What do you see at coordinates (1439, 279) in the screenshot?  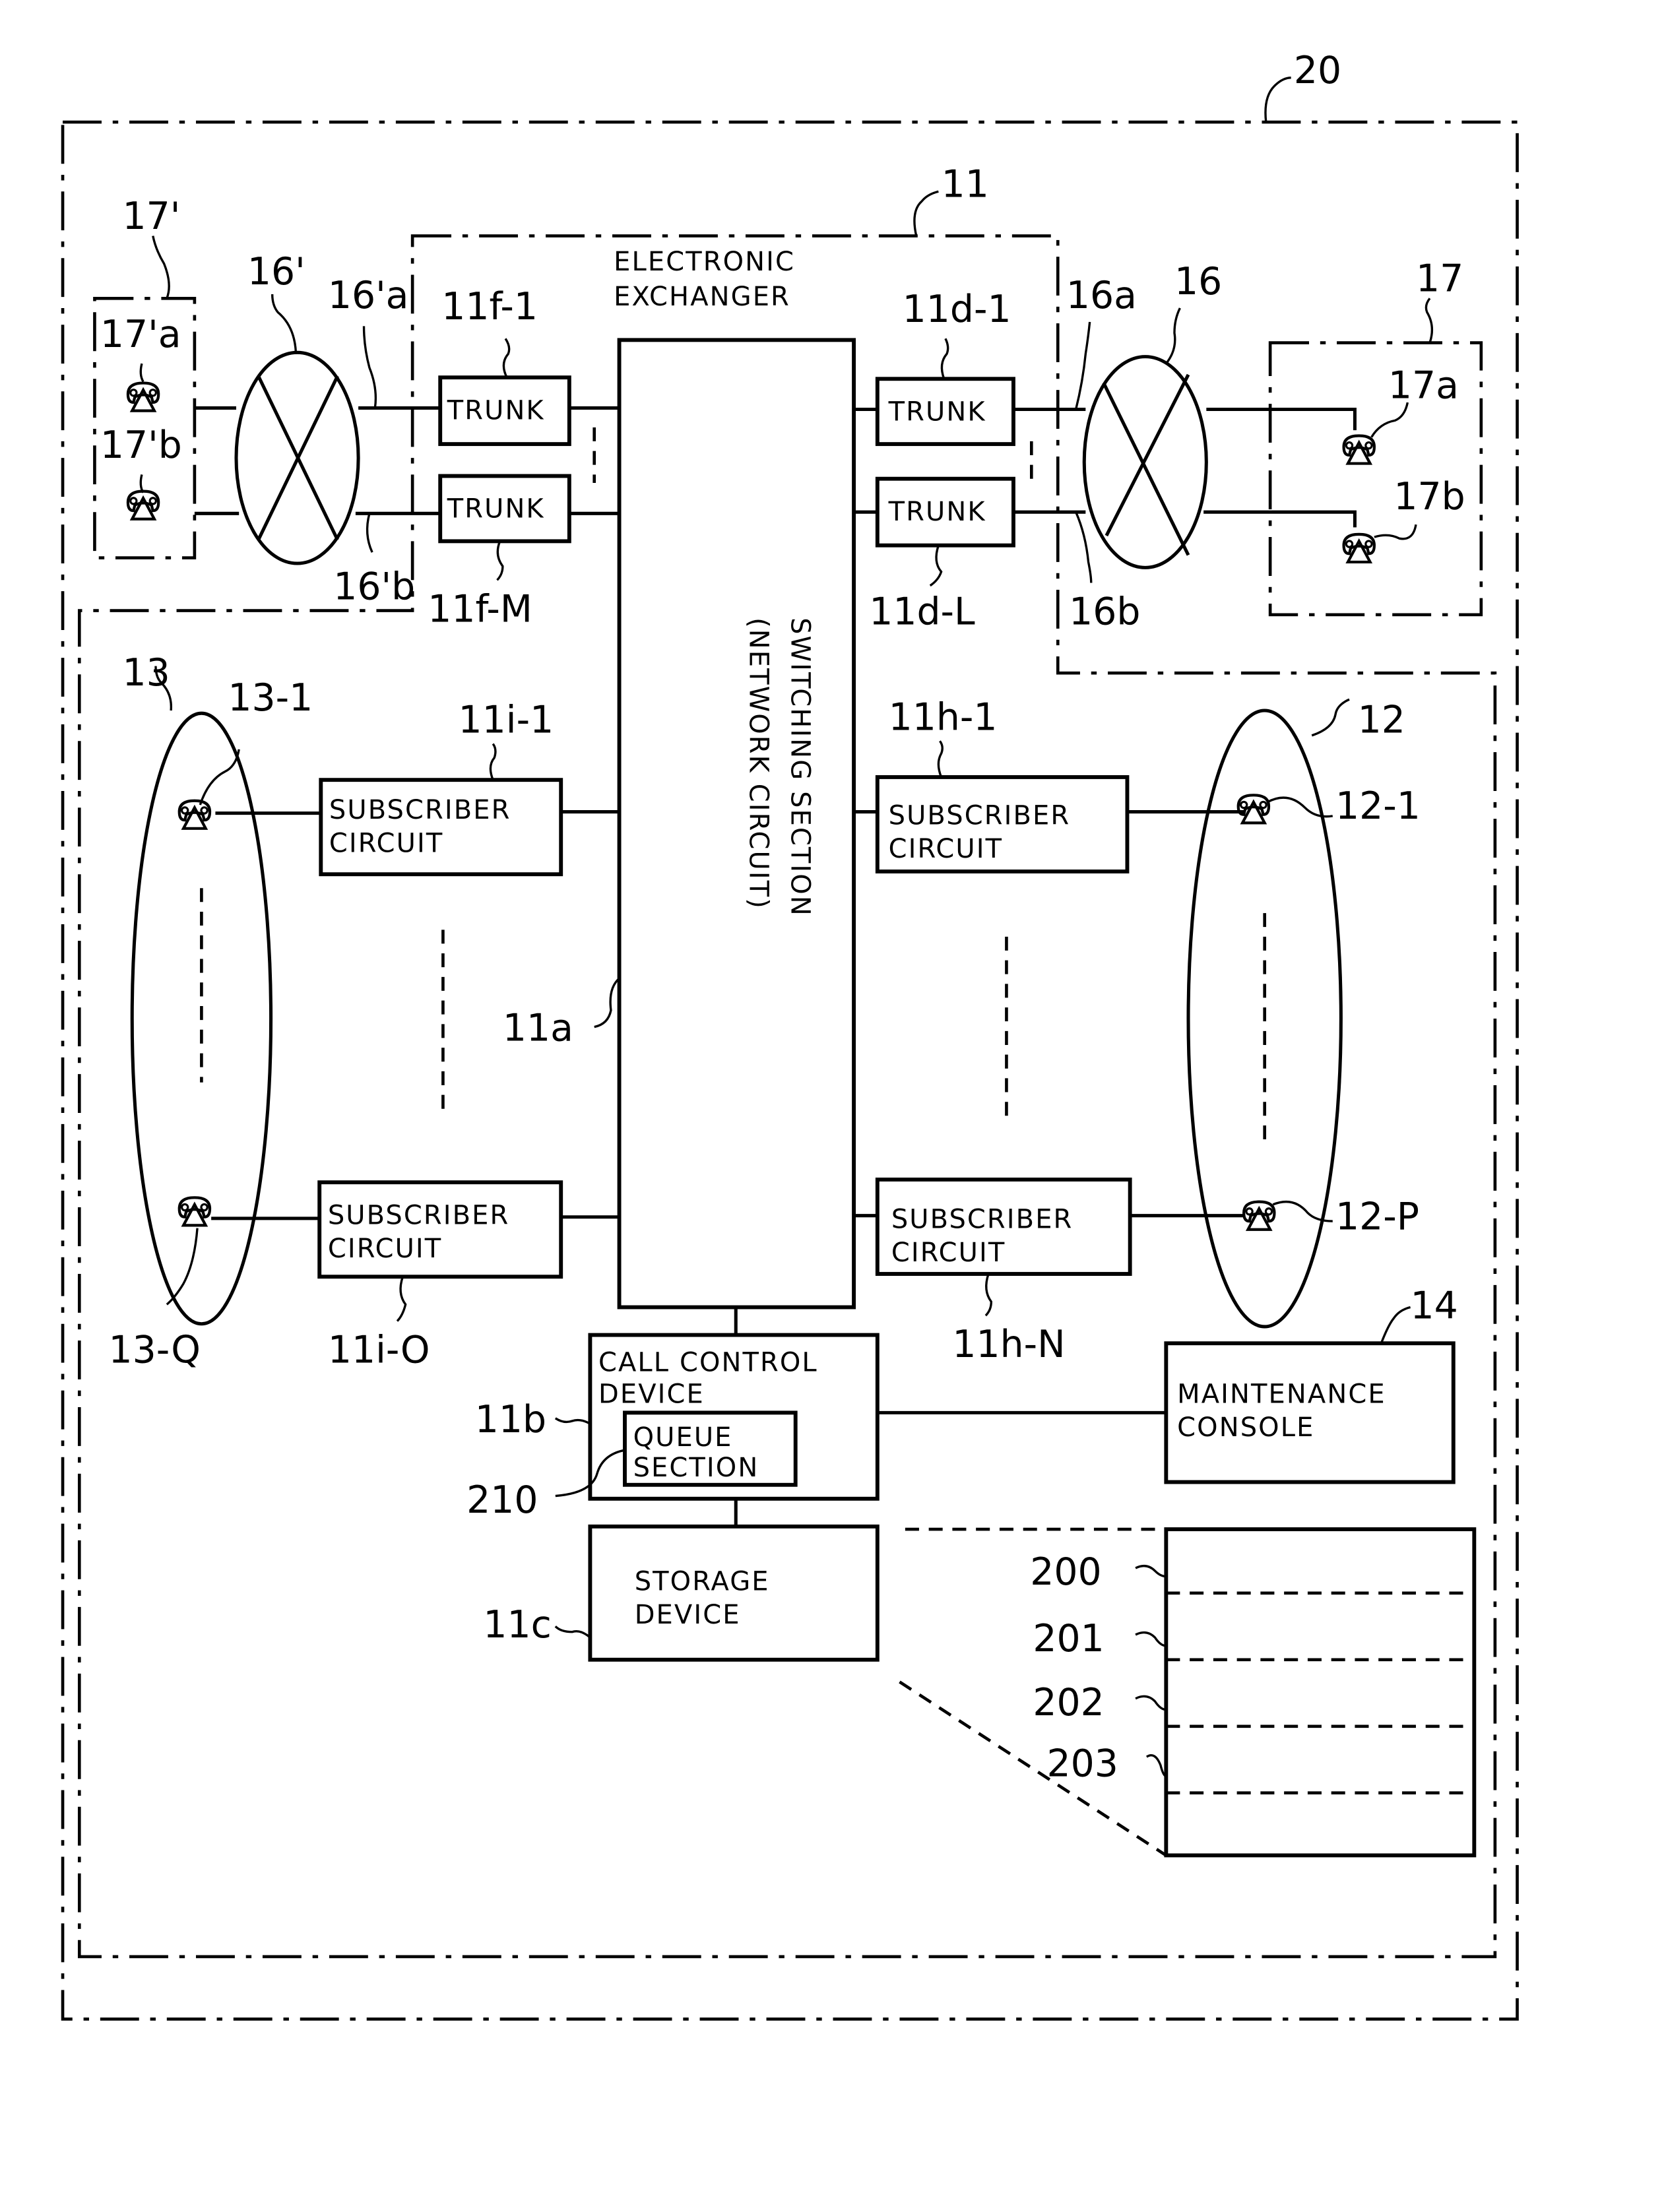 I see `ref-17: 17` at bounding box center [1439, 279].